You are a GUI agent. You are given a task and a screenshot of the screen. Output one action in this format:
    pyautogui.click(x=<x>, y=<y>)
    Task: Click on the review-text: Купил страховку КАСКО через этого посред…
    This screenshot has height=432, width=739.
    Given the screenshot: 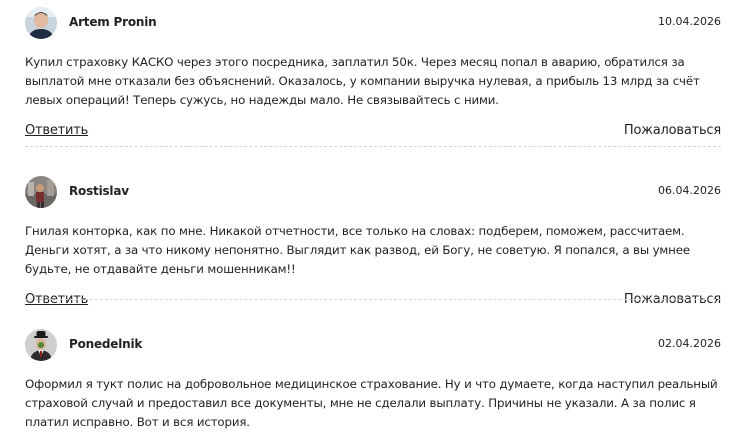 What is the action you would take?
    pyautogui.click(x=362, y=81)
    